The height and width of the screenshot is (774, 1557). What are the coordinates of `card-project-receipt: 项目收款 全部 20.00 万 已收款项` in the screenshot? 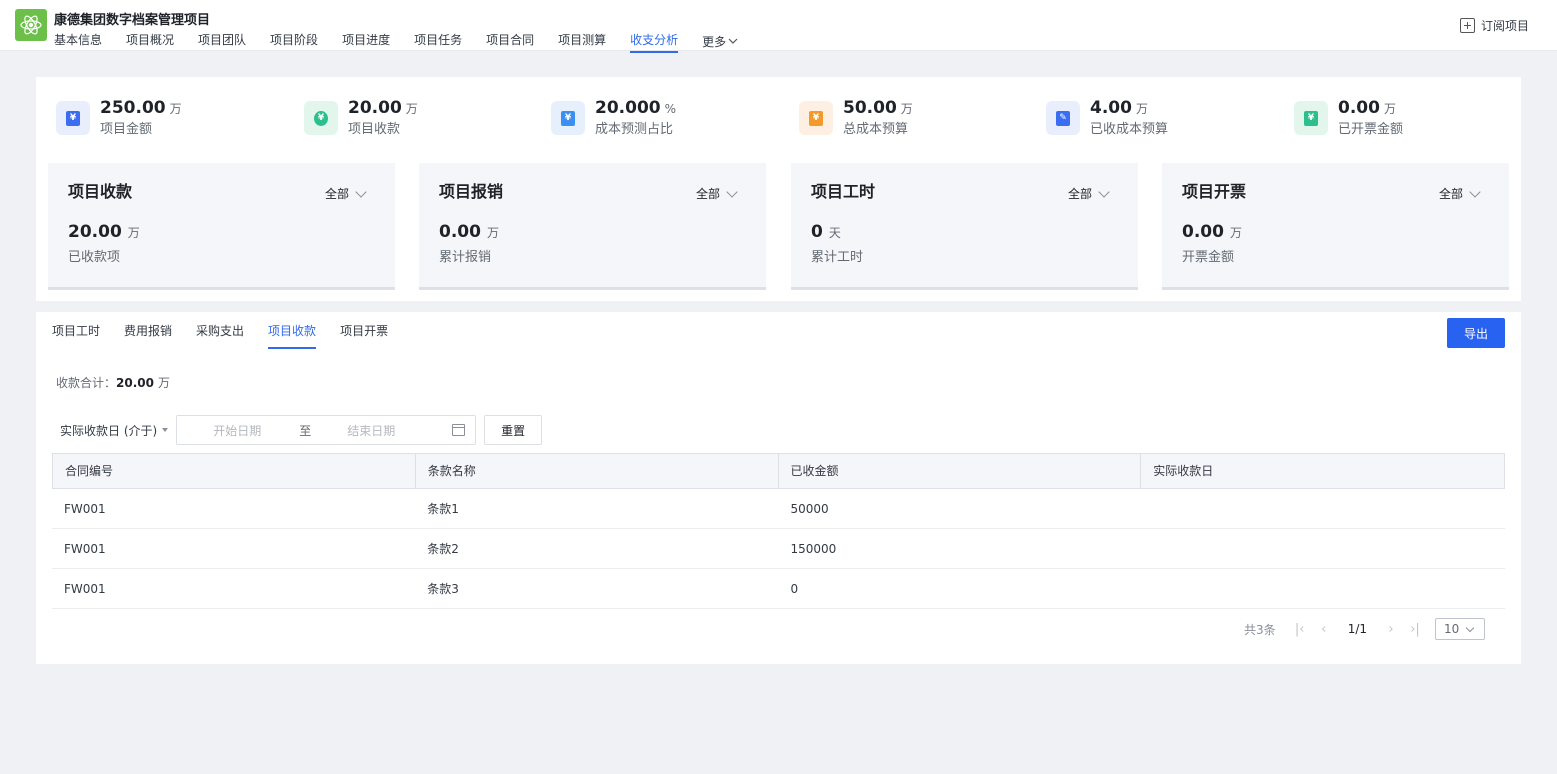 It's located at (221, 226).